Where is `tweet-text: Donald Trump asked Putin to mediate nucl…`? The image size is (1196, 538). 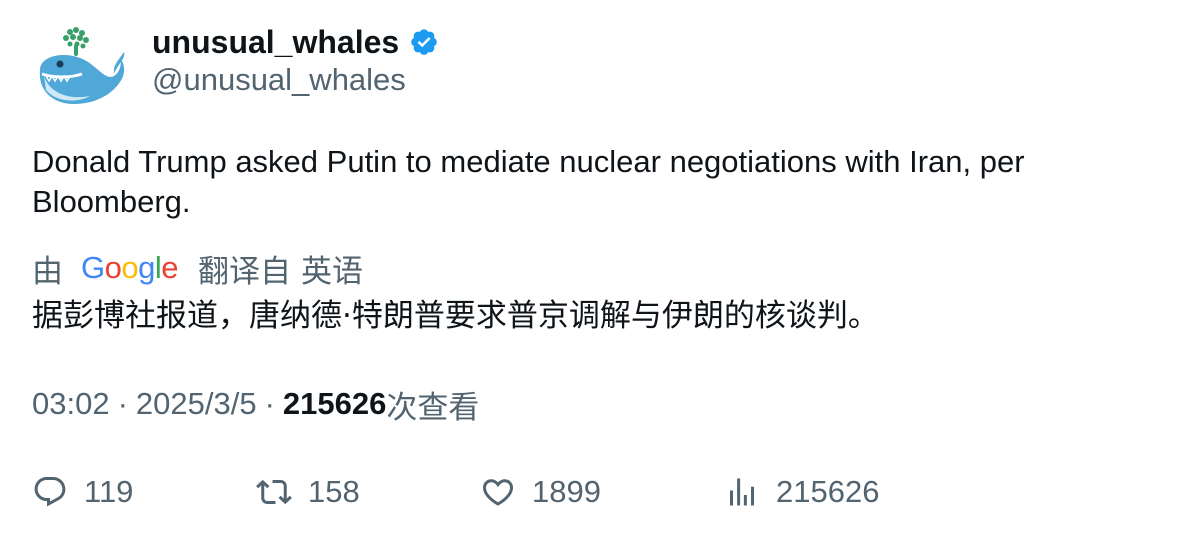
tweet-text: Donald Trump asked Putin to mediate nucl… is located at coordinates (528, 181).